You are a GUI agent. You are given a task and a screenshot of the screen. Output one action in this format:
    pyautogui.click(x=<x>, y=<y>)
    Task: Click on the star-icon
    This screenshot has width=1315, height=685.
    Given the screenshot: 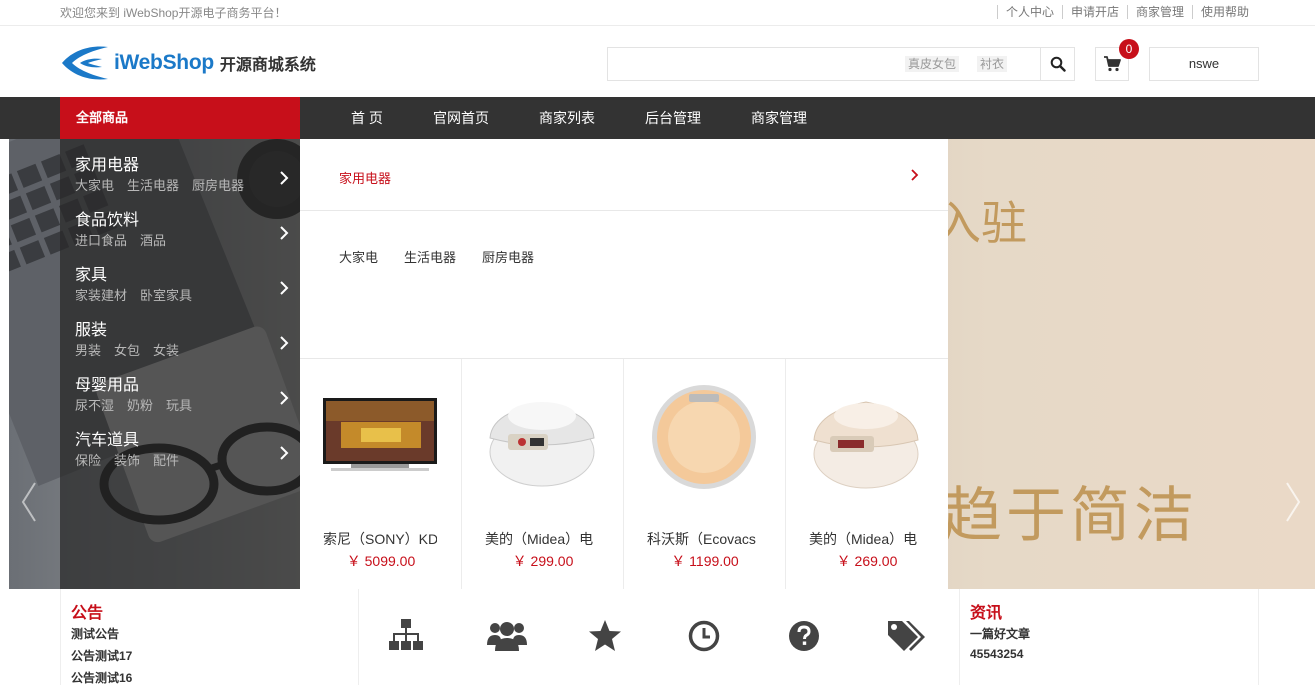 What is the action you would take?
    pyautogui.click(x=605, y=636)
    